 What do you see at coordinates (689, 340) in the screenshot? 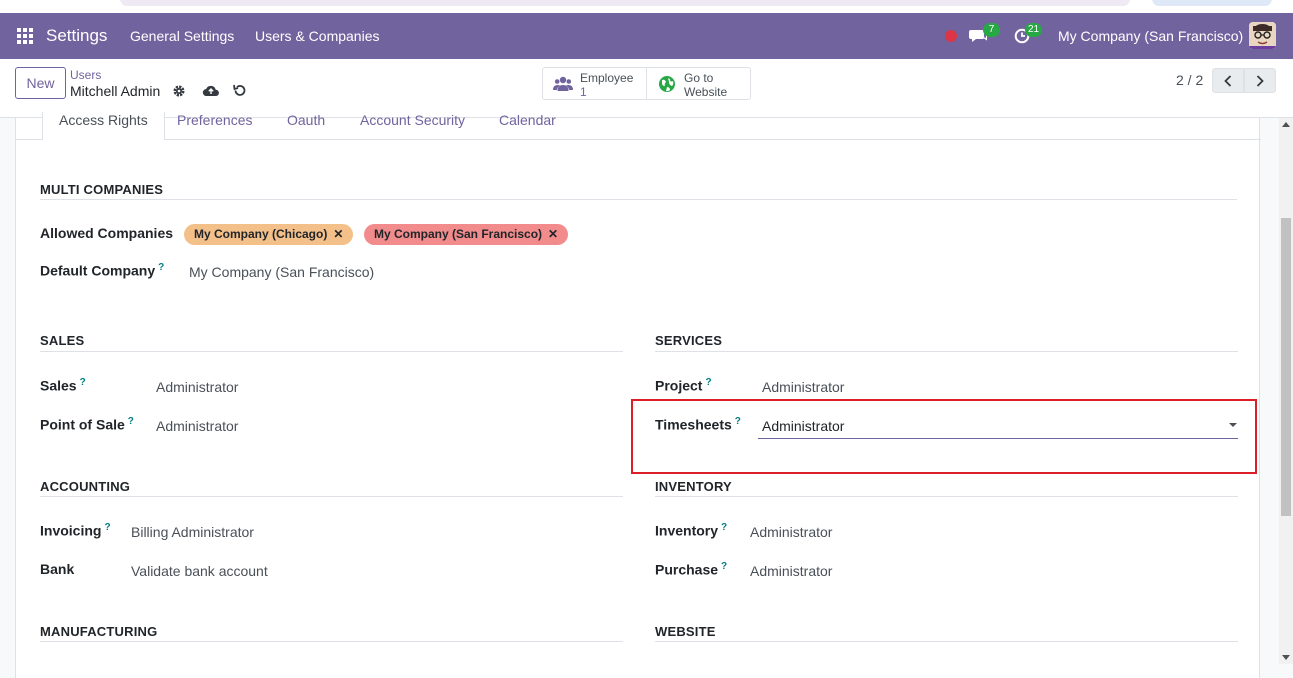
I see `section-title-services: SERVICES` at bounding box center [689, 340].